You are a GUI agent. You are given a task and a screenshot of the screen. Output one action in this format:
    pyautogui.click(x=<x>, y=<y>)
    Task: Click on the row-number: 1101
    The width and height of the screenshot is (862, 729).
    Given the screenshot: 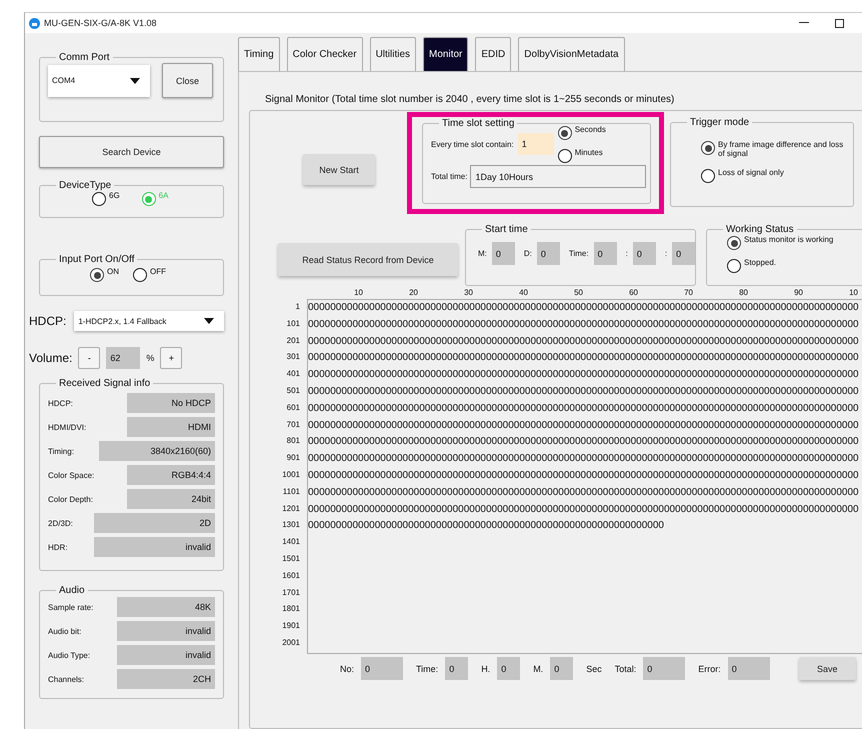 What is the action you would take?
    pyautogui.click(x=291, y=492)
    